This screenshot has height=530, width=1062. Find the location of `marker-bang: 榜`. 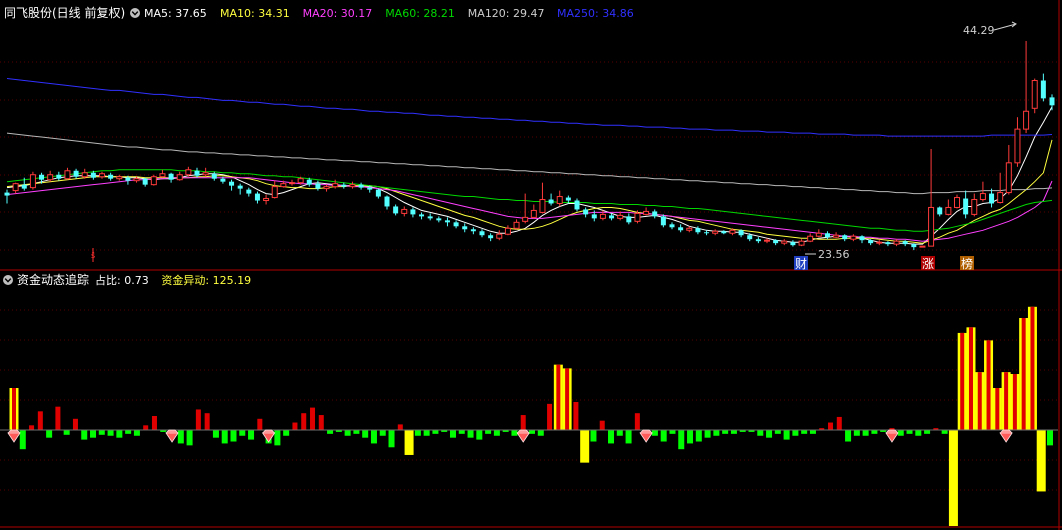

marker-bang: 榜 is located at coordinates (967, 263).